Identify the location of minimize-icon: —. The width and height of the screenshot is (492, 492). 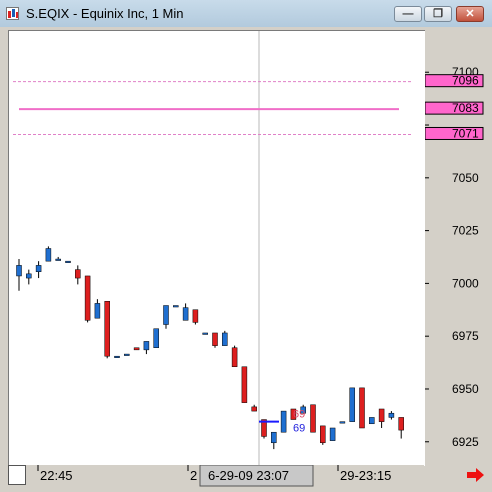
(408, 14).